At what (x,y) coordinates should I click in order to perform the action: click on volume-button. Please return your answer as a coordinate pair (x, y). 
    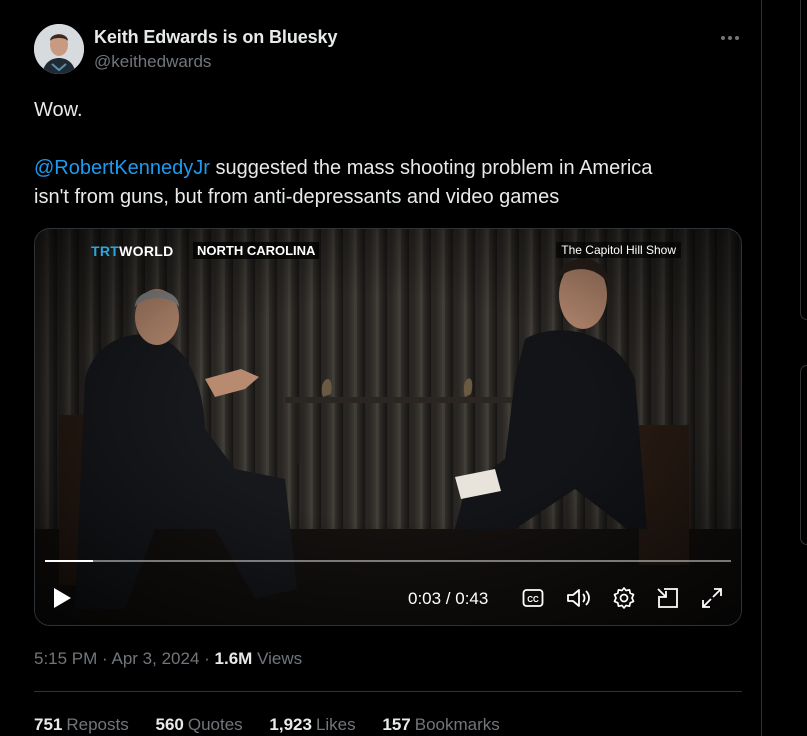
    Looking at the image, I should click on (579, 598).